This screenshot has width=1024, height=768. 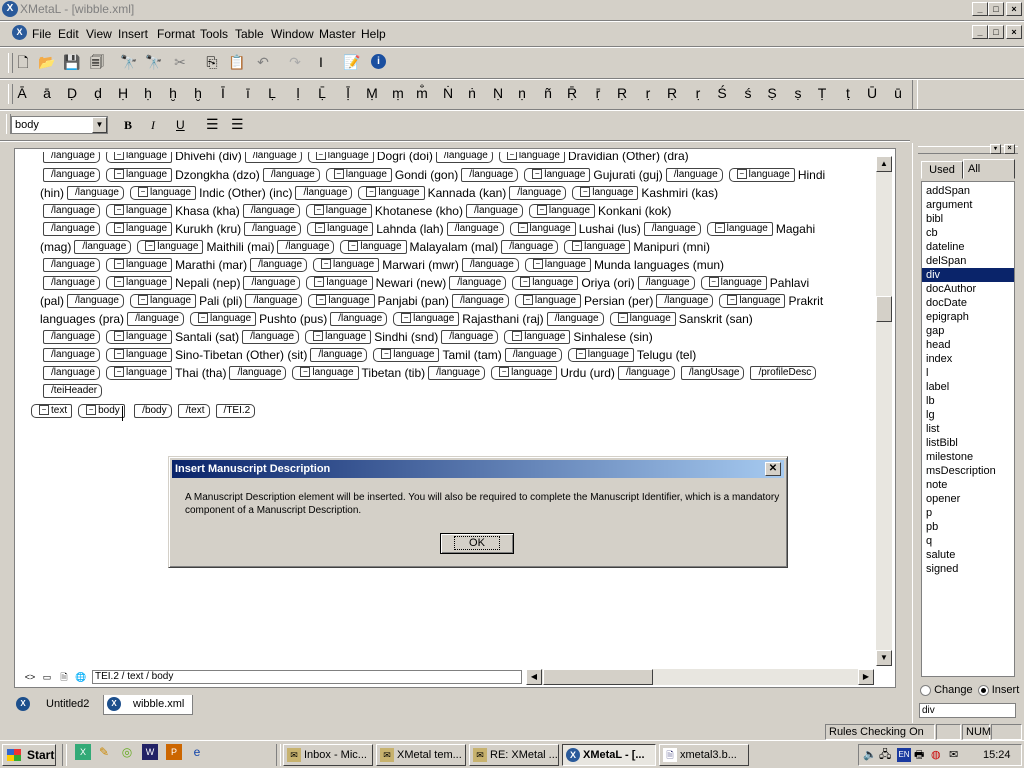 I want to click on element-list-item: lg, so click(x=968, y=415).